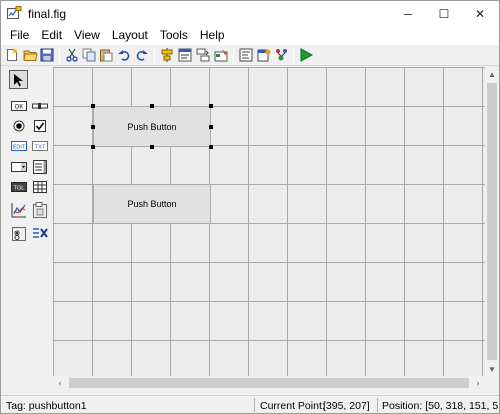 This screenshot has width=500, height=414. I want to click on horizontal-scrollbar: ‹ ›, so click(269, 383).